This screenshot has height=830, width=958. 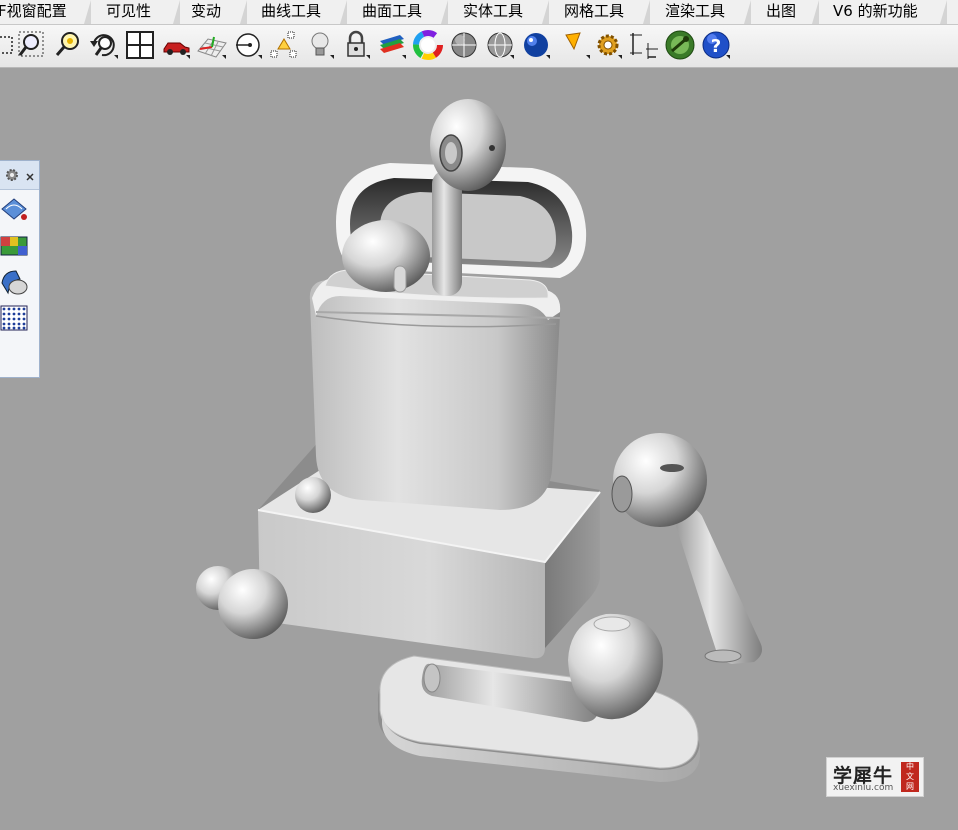 I want to click on tab-mesh-tools: 网格工具, so click(x=594, y=12).